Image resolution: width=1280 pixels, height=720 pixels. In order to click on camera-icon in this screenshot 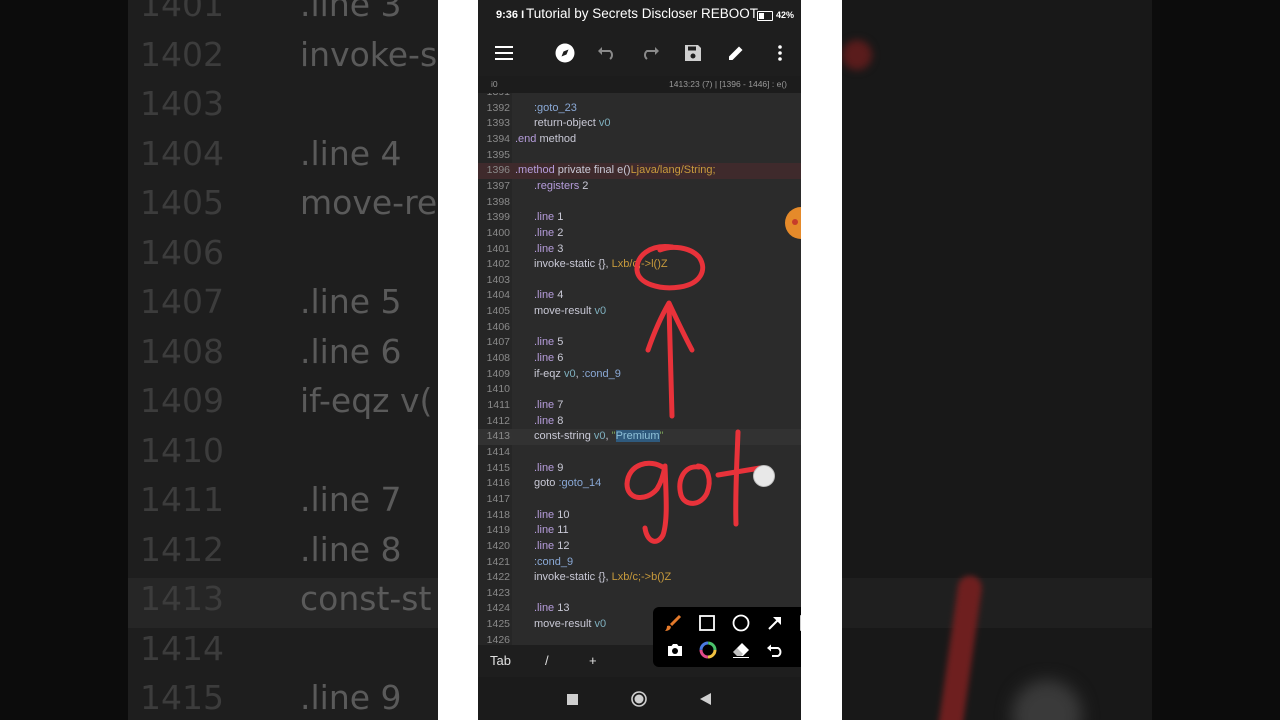, I will do `click(675, 650)`.